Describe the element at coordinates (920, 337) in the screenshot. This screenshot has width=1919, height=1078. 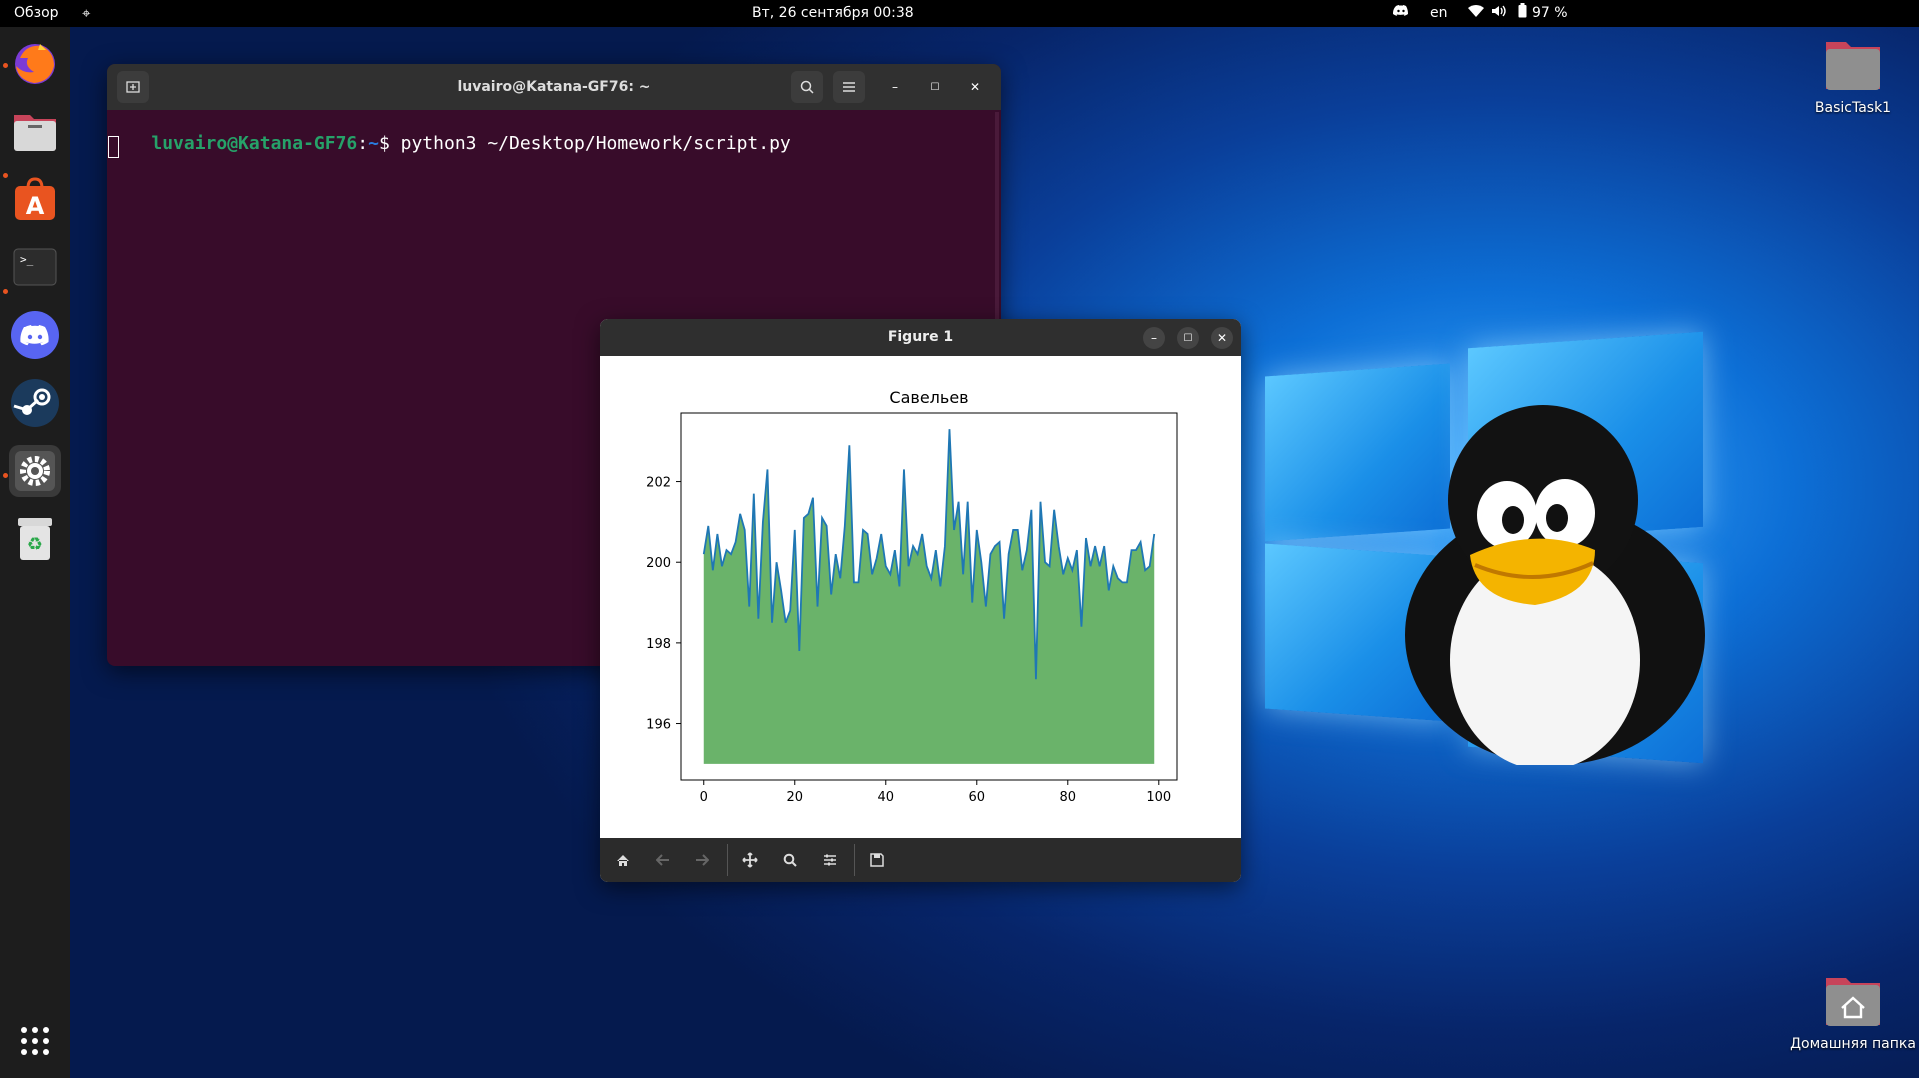
I see `figure-titlebar: Figure 1 – ☐ ✕` at that location.